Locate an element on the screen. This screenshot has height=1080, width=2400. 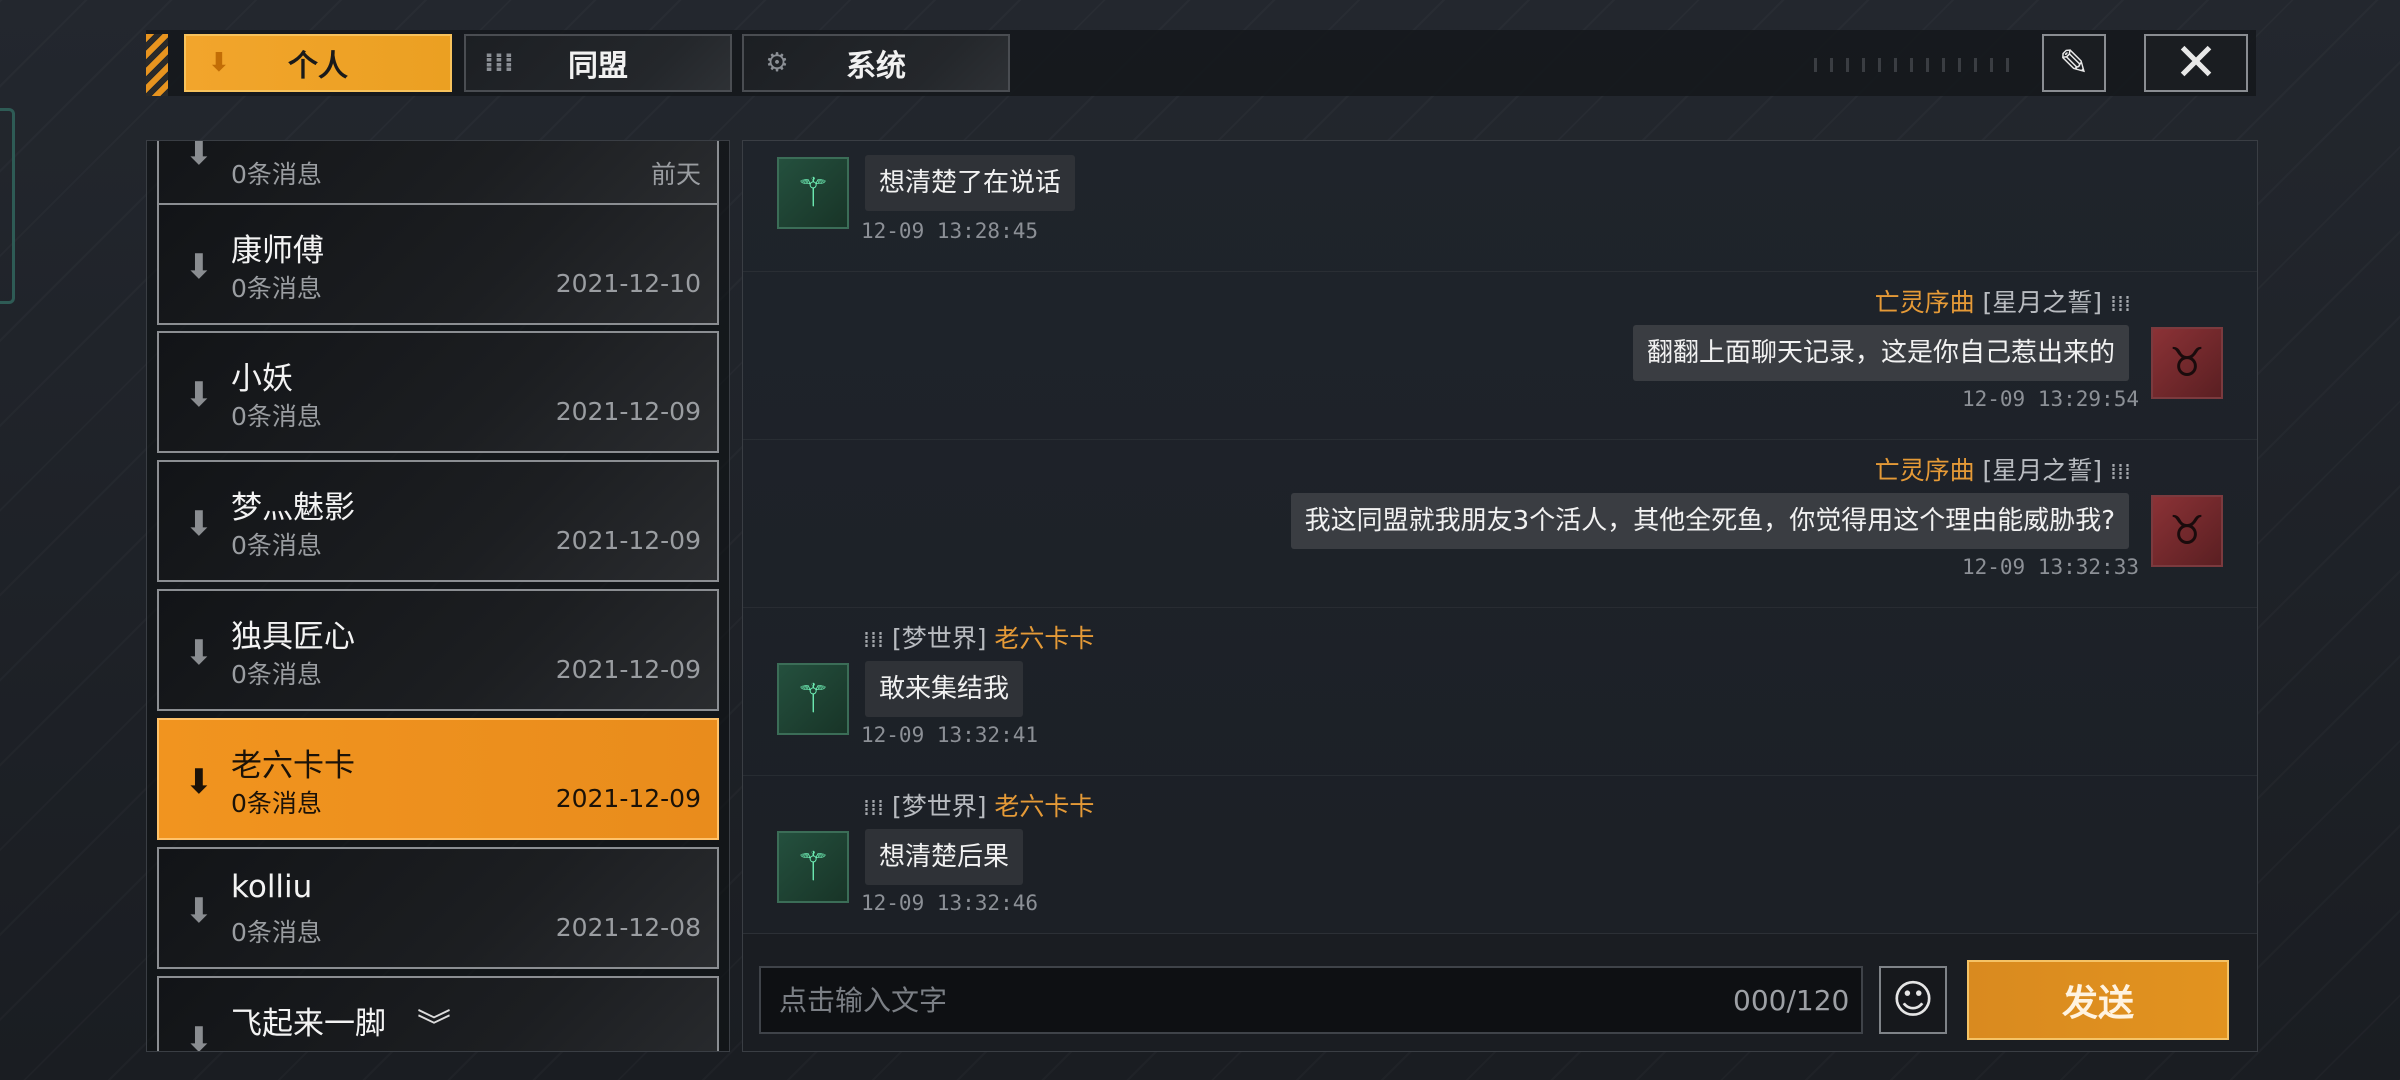
message-bubble: 我这同盟就我朋友3个活人，其他全死鱼，你觉得用这个理由能威胁我? is located at coordinates (1709, 521).